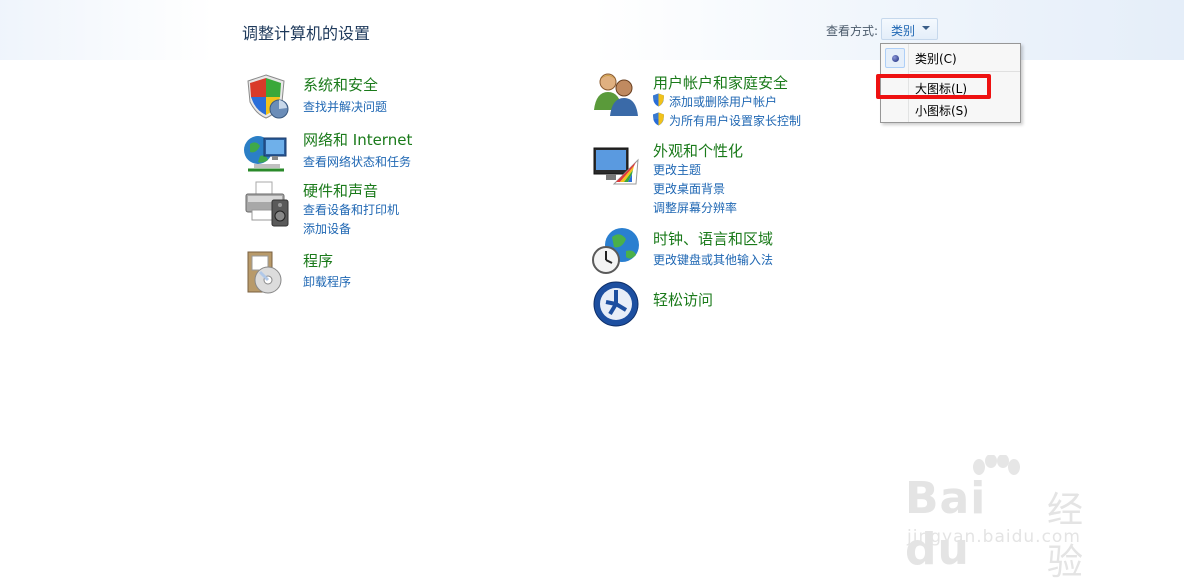 The image size is (1184, 585). I want to click on chevron-down-icon, so click(926, 28).